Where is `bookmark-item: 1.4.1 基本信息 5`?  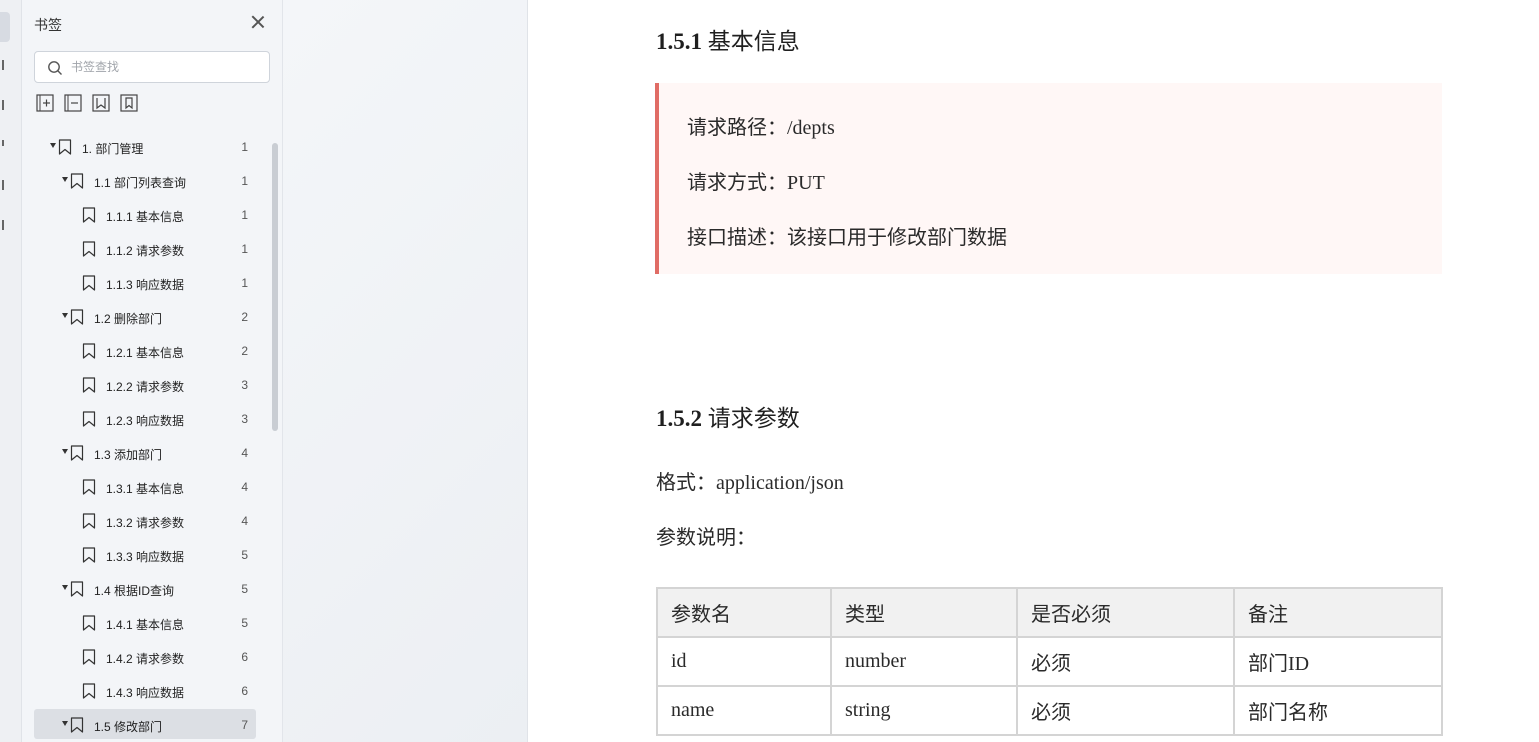 bookmark-item: 1.4.1 基本信息 5 is located at coordinates (145, 622).